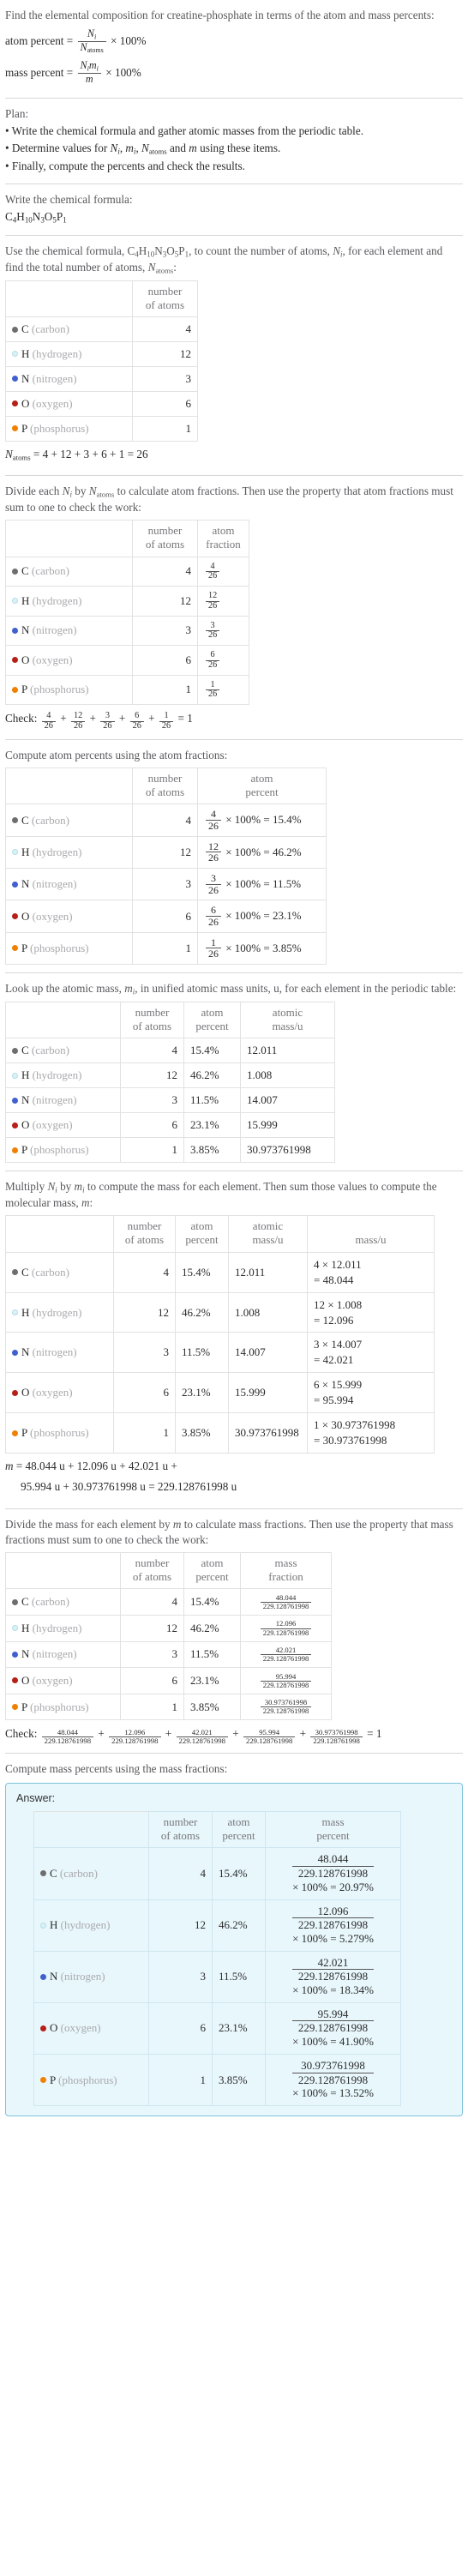  I want to click on element-symbol: O, so click(25, 1680).